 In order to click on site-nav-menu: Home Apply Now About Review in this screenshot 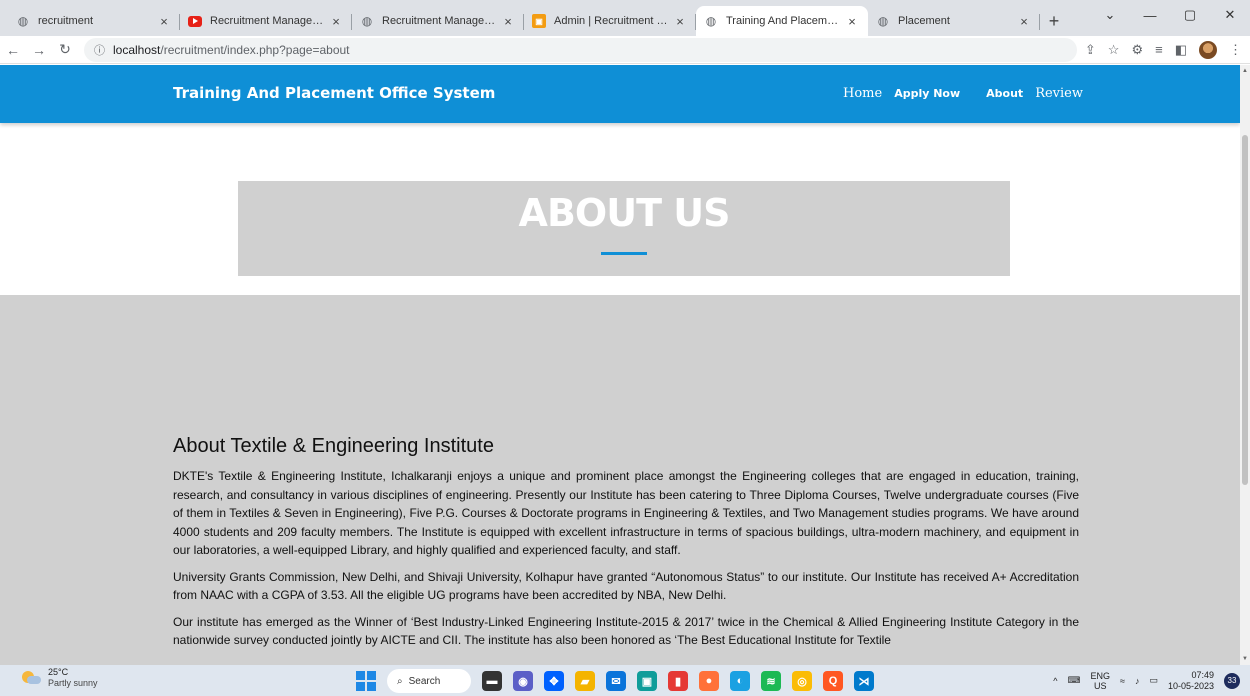, I will do `click(969, 93)`.